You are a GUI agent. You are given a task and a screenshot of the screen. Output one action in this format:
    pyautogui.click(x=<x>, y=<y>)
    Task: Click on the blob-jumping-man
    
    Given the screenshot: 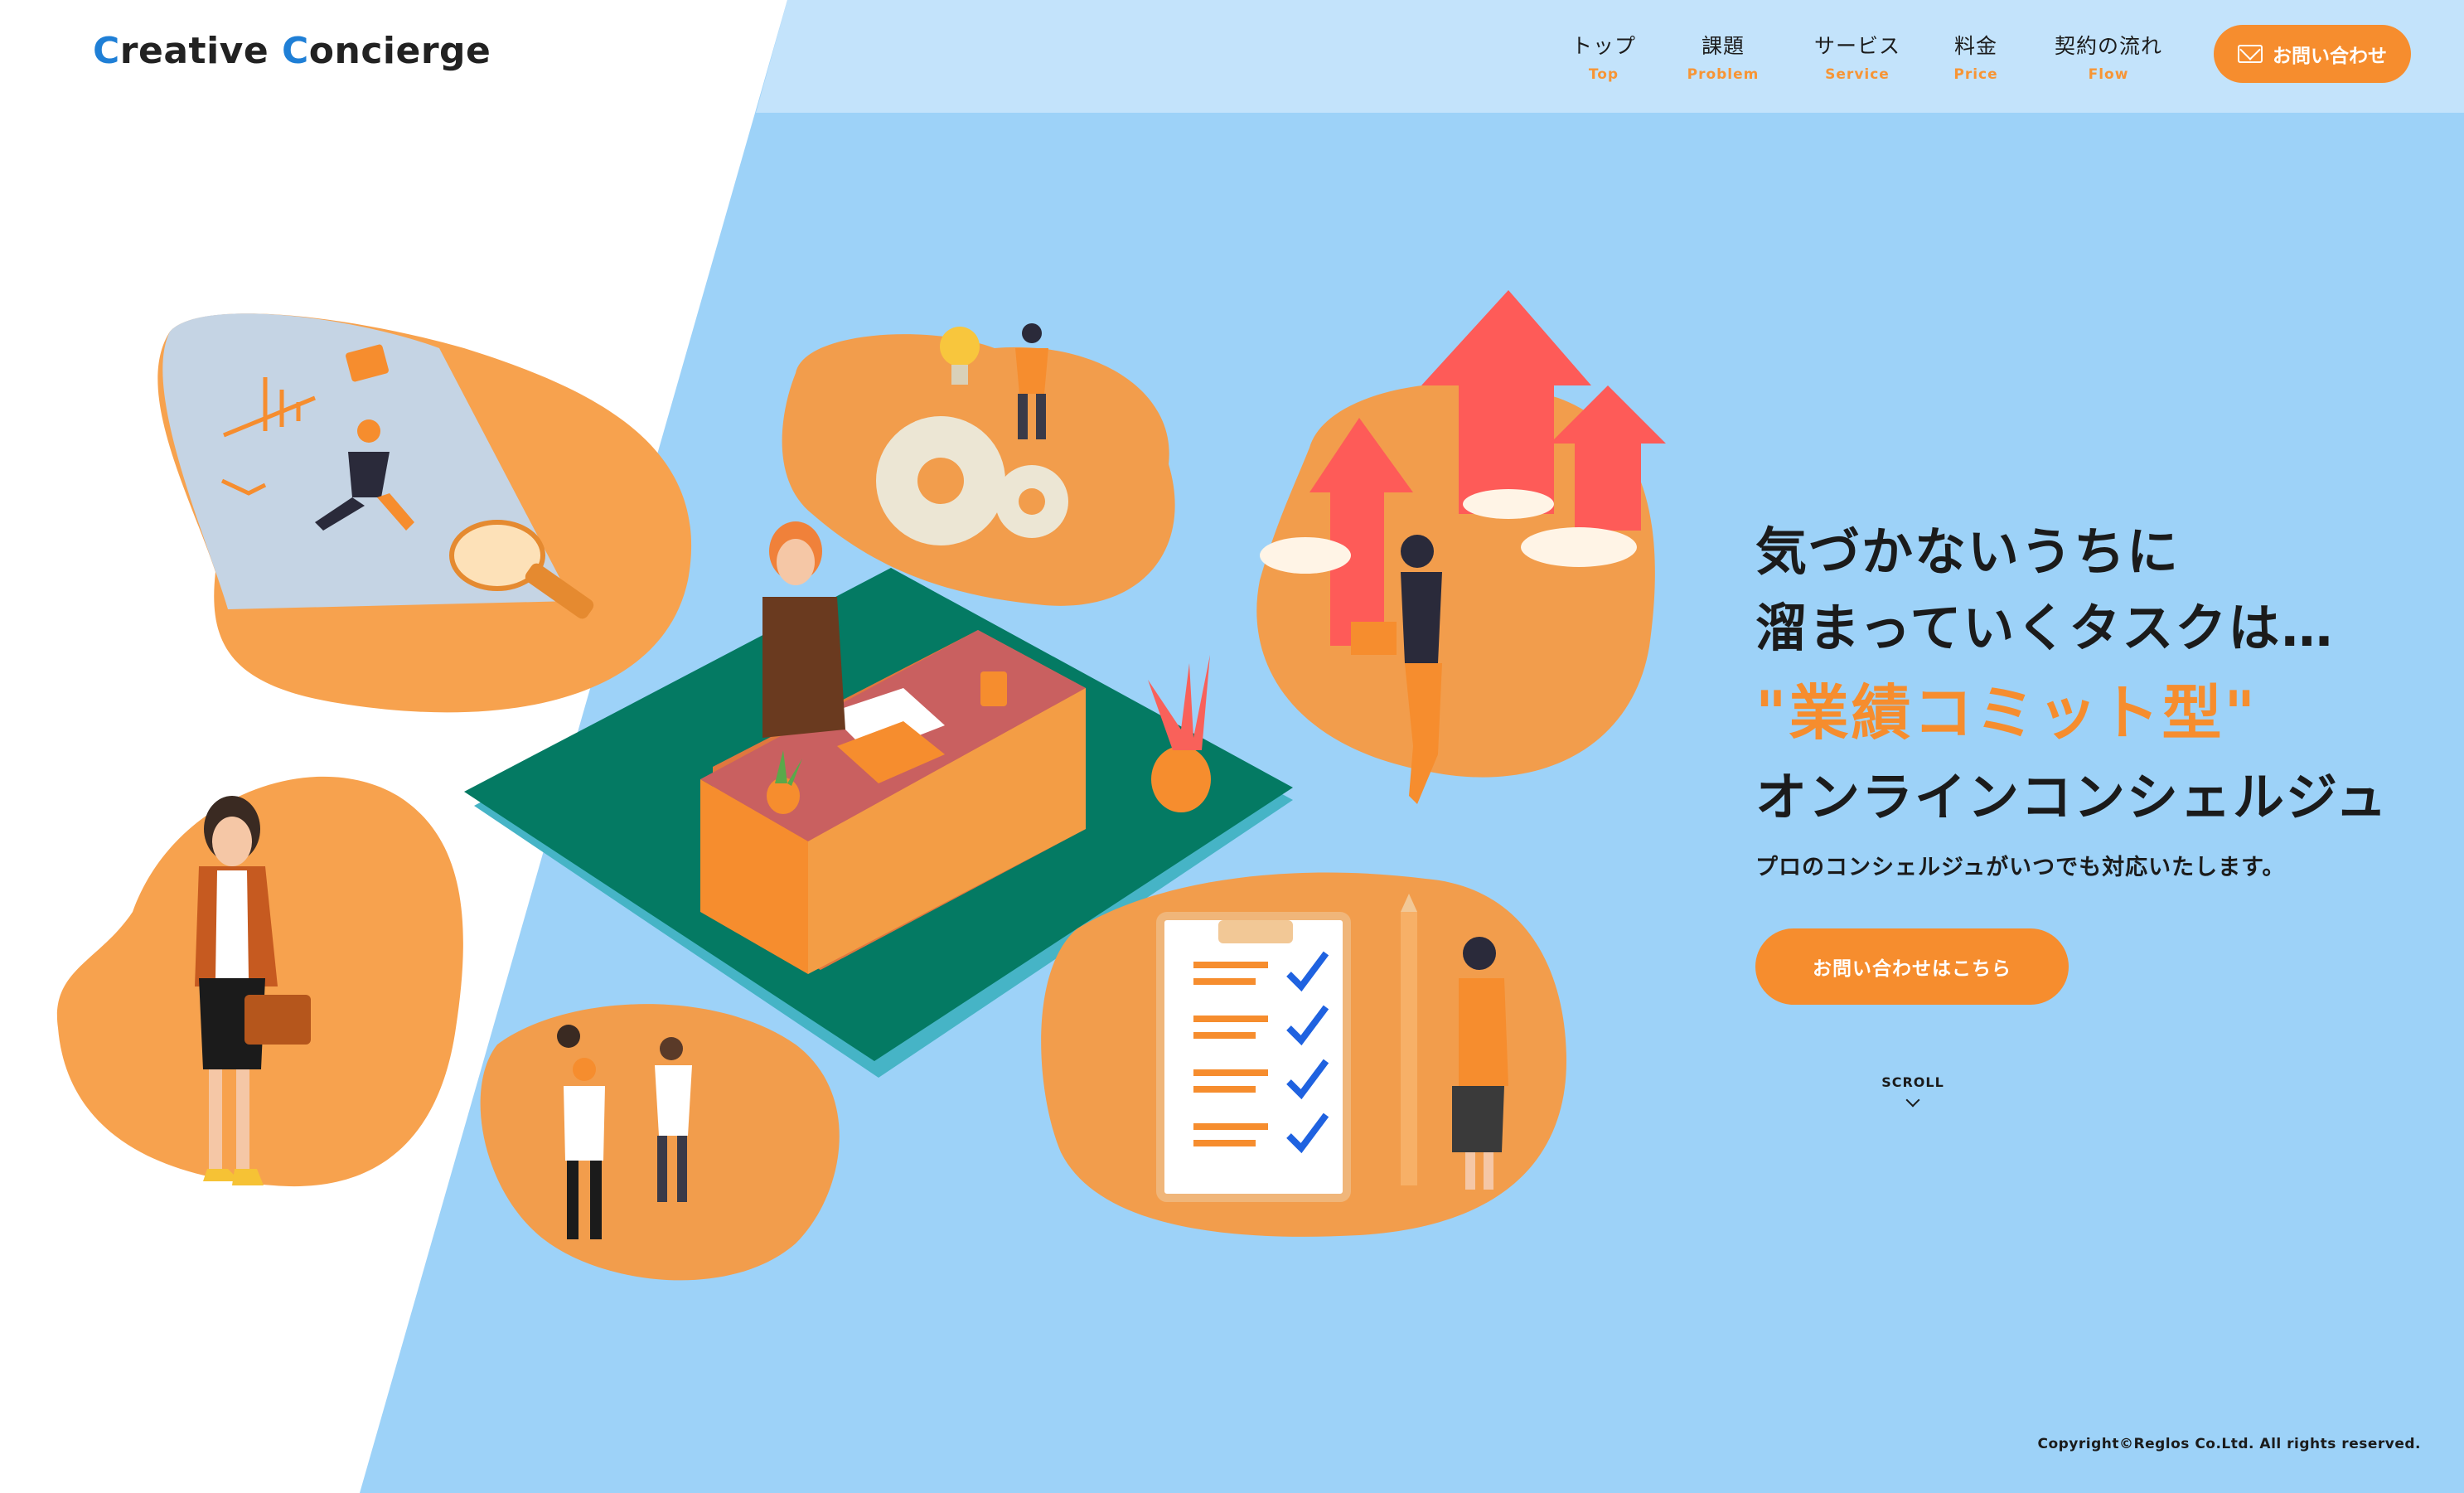 What is the action you would take?
    pyautogui.click(x=424, y=513)
    